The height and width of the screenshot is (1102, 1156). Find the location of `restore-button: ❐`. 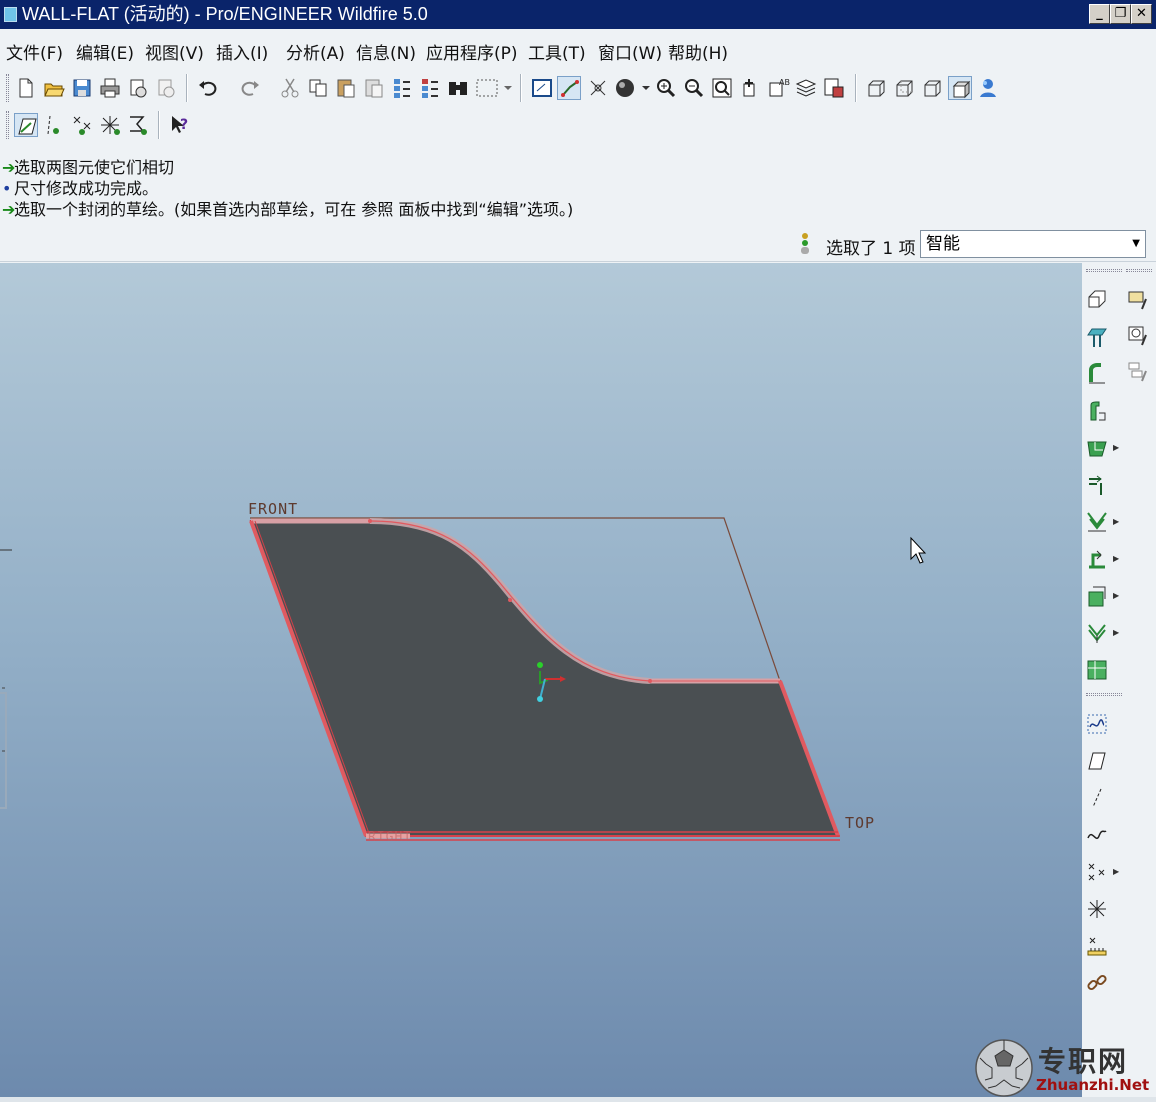

restore-button: ❐ is located at coordinates (1120, 14).